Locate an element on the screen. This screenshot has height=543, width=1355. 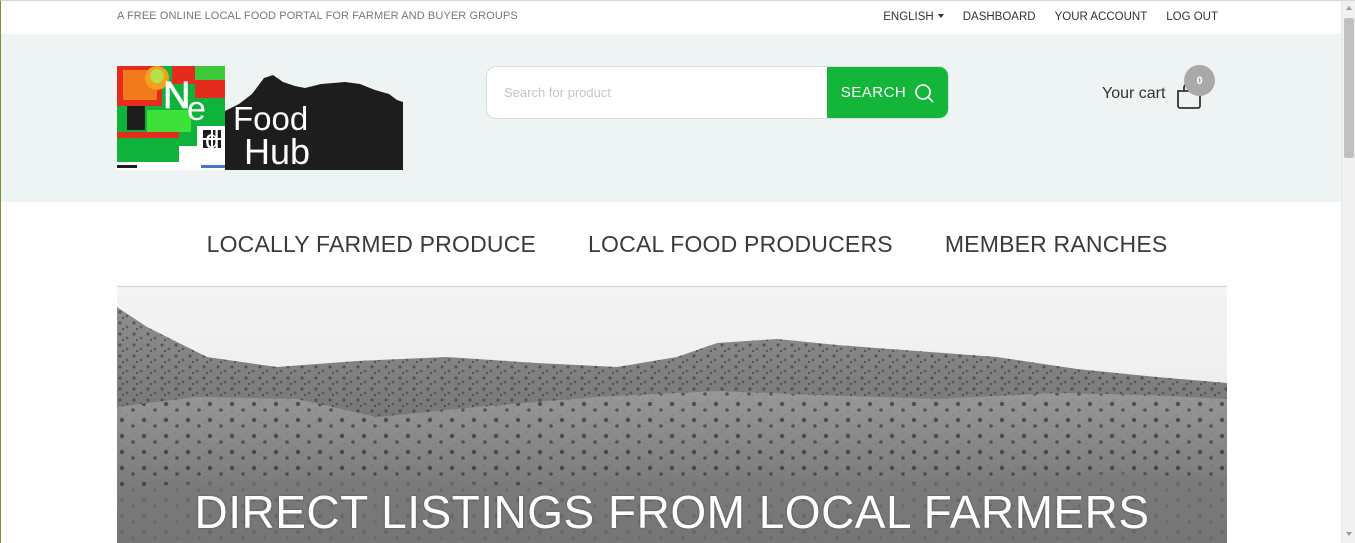
dashboard-link: DASHBOARD is located at coordinates (999, 17).